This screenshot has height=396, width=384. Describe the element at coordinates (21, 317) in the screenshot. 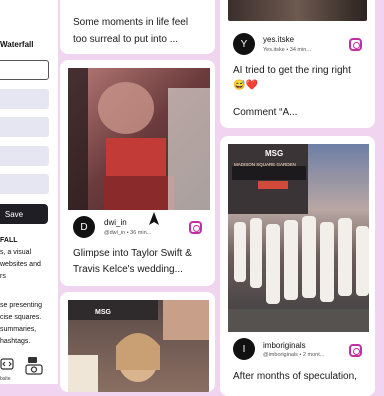

I see `description-line: cise squares.` at that location.